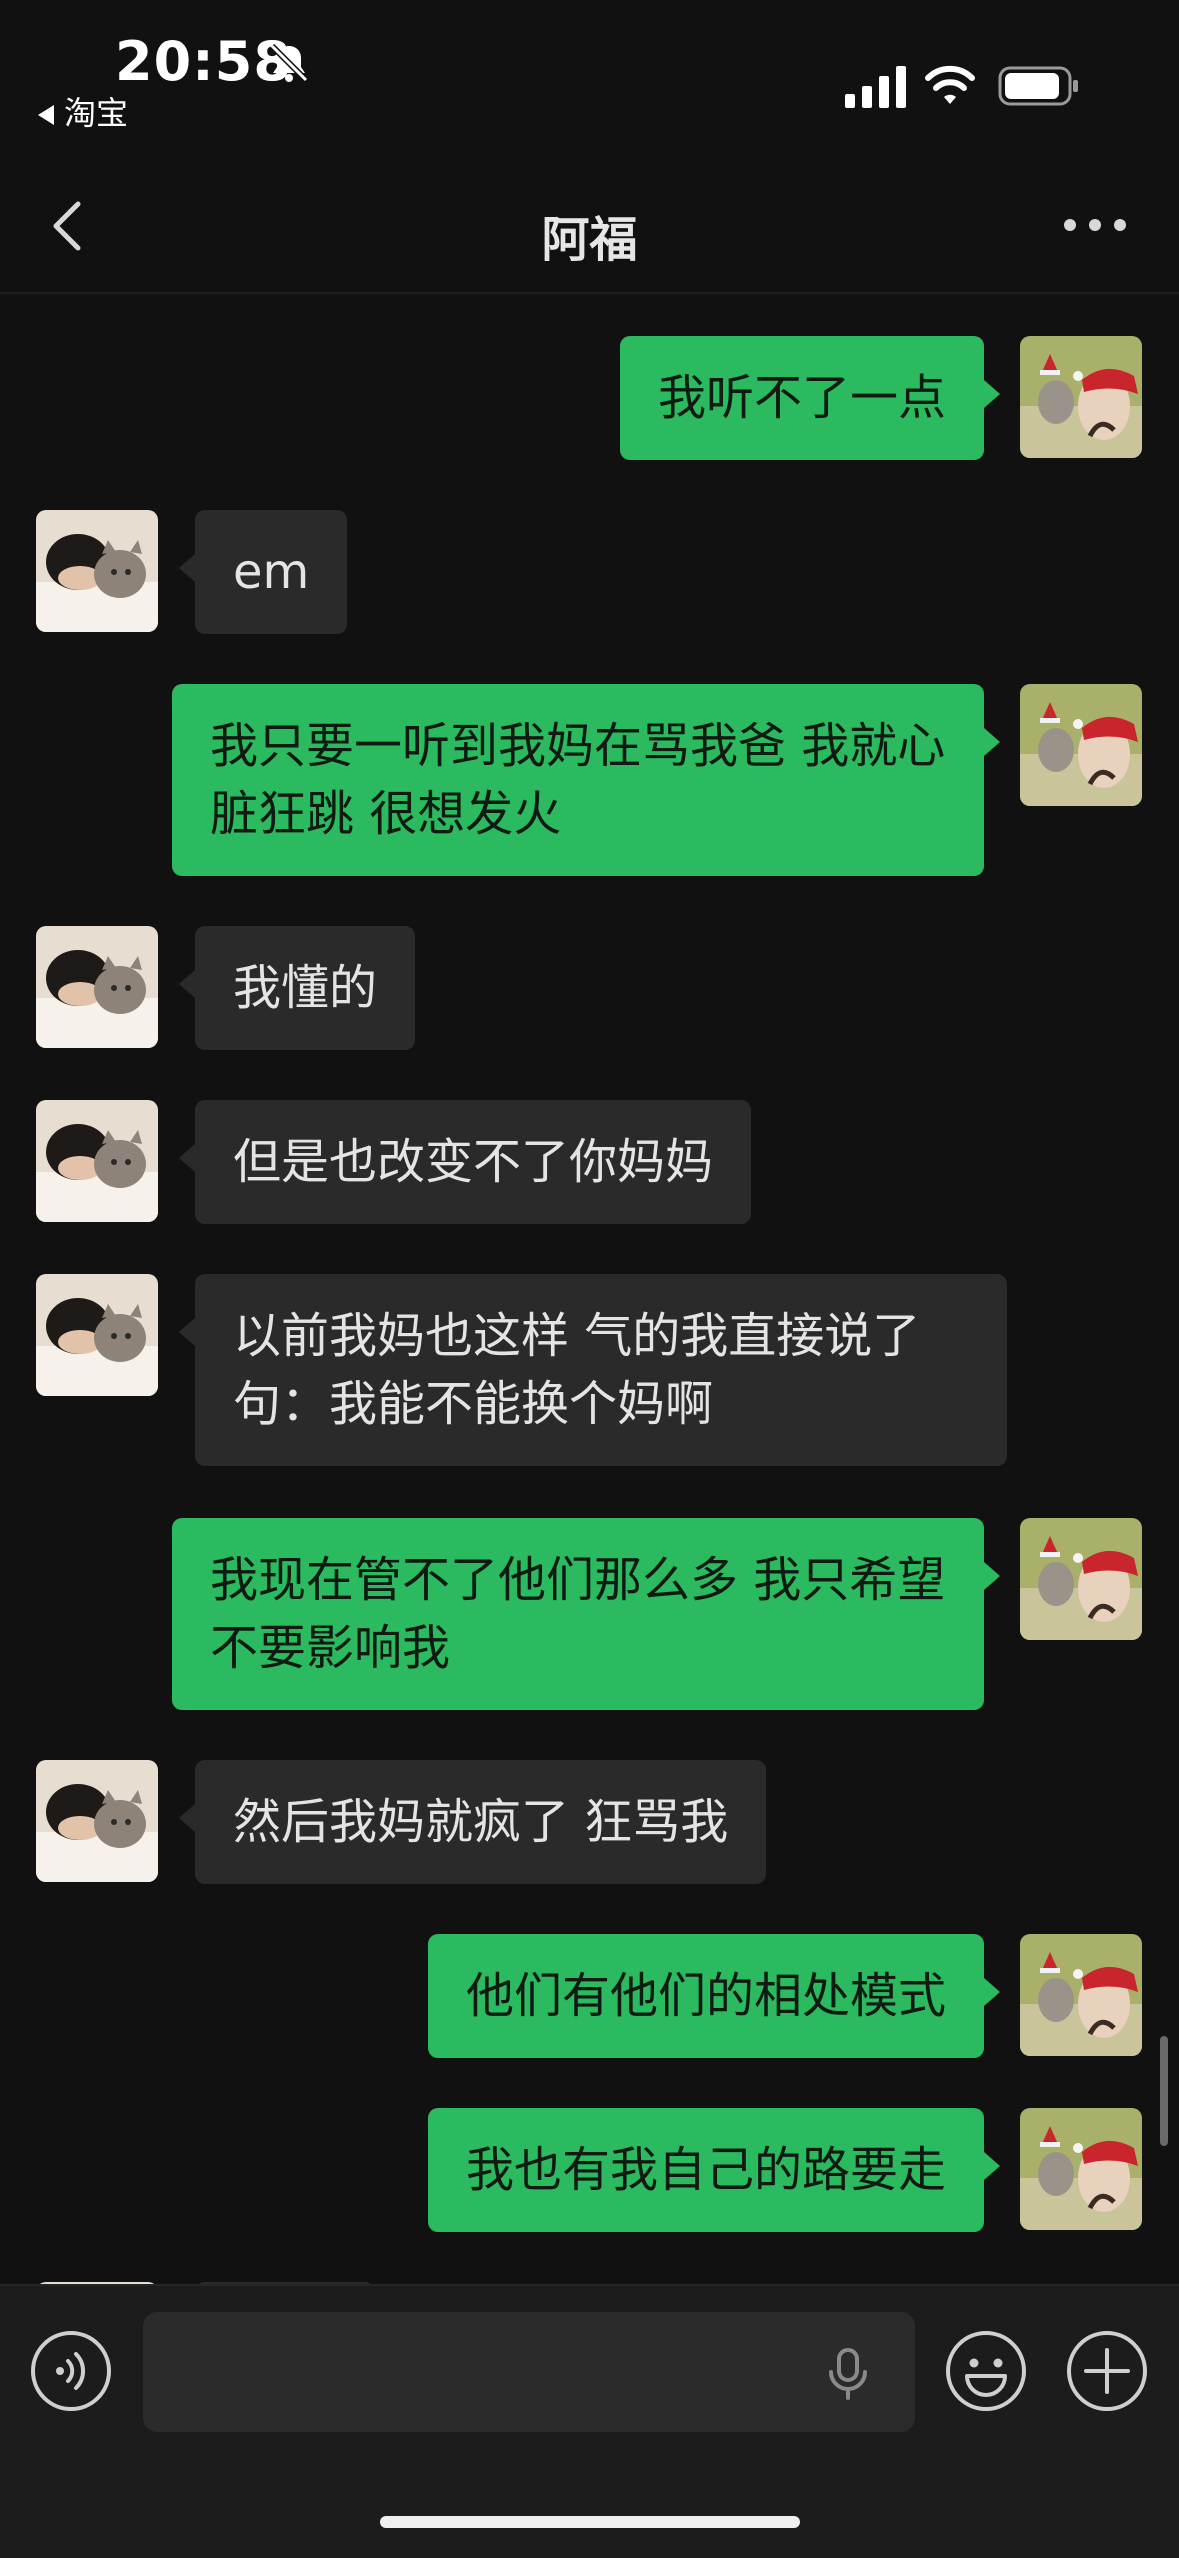 The image size is (1179, 2558). What do you see at coordinates (810, 398) in the screenshot?
I see `message-bubble-sent: 我听不了一点` at bounding box center [810, 398].